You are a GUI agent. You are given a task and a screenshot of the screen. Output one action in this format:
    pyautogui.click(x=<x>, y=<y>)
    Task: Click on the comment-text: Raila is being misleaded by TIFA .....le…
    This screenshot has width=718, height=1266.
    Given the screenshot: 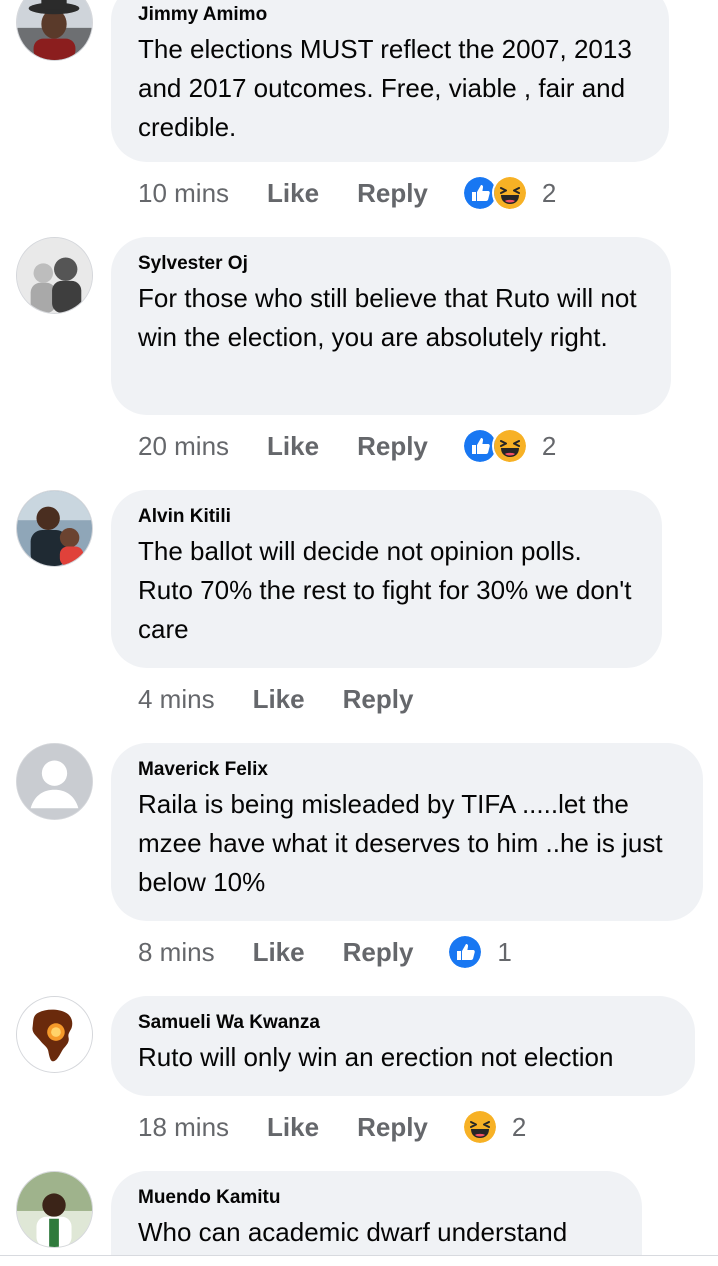 What is the action you would take?
    pyautogui.click(x=400, y=843)
    